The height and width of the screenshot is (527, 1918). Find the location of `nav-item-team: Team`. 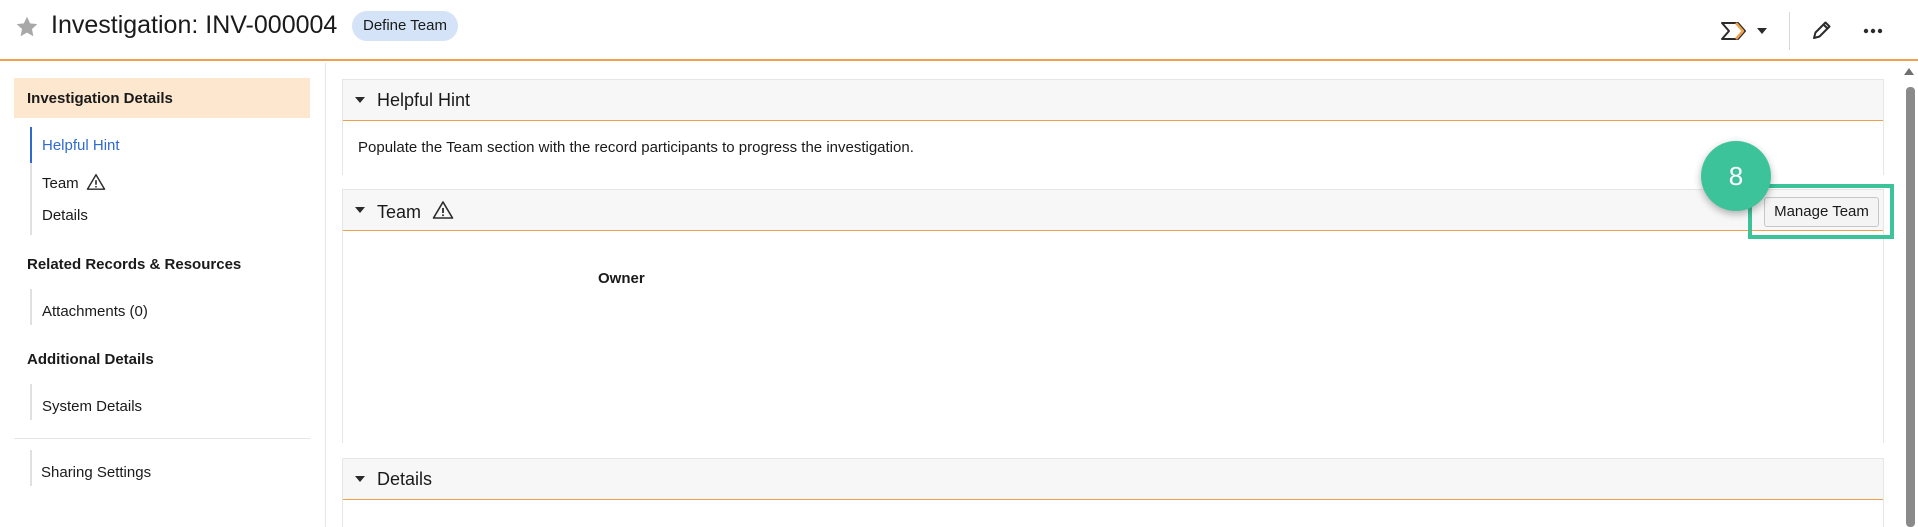

nav-item-team: Team is located at coordinates (74, 182).